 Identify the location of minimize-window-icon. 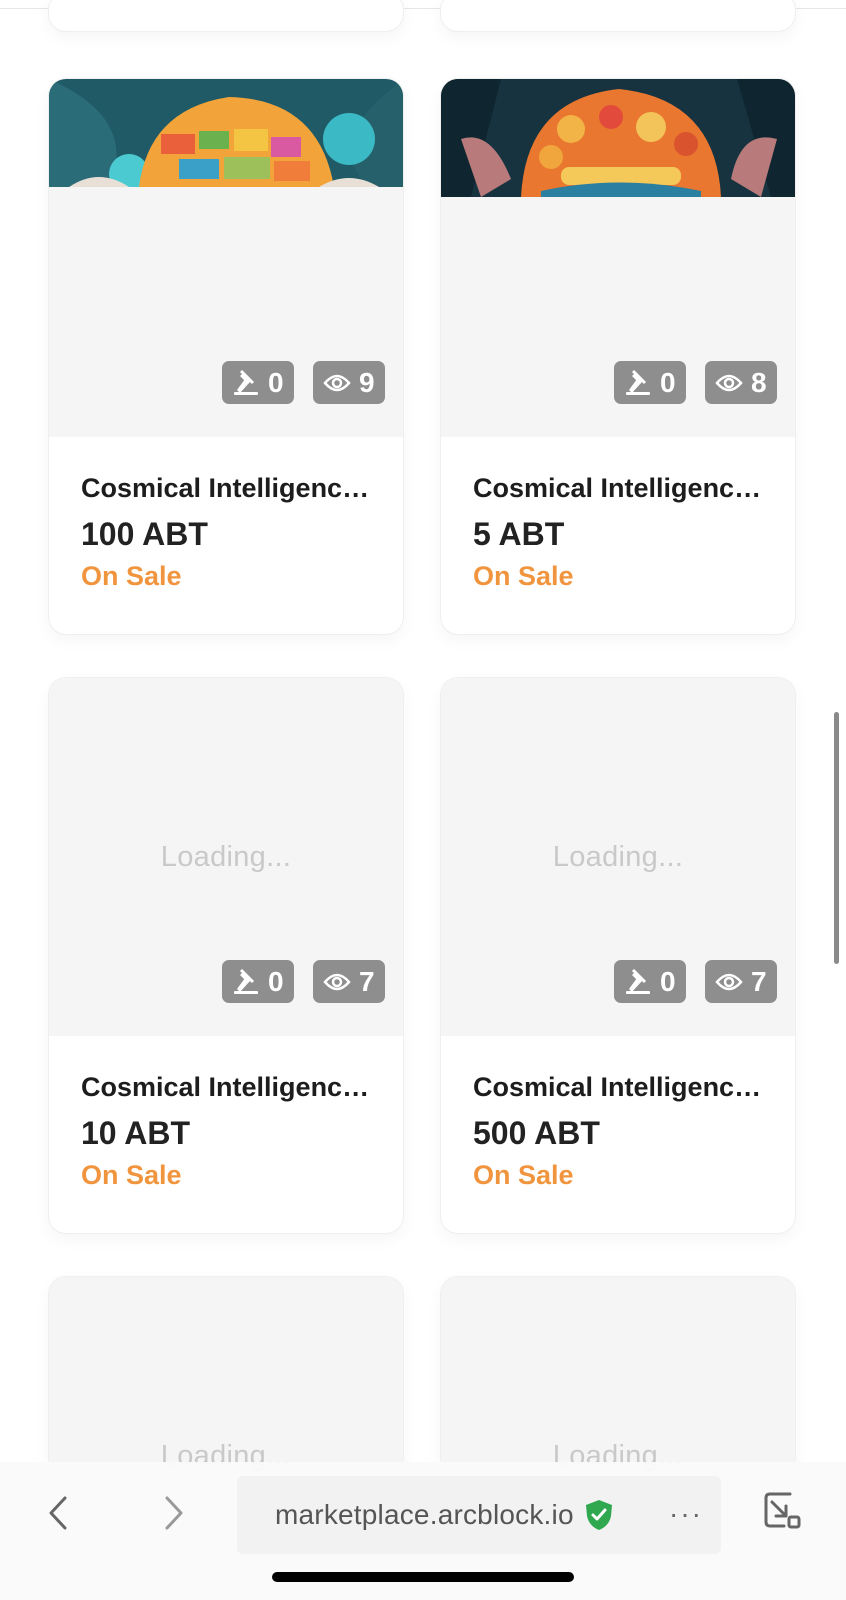
(782, 1510).